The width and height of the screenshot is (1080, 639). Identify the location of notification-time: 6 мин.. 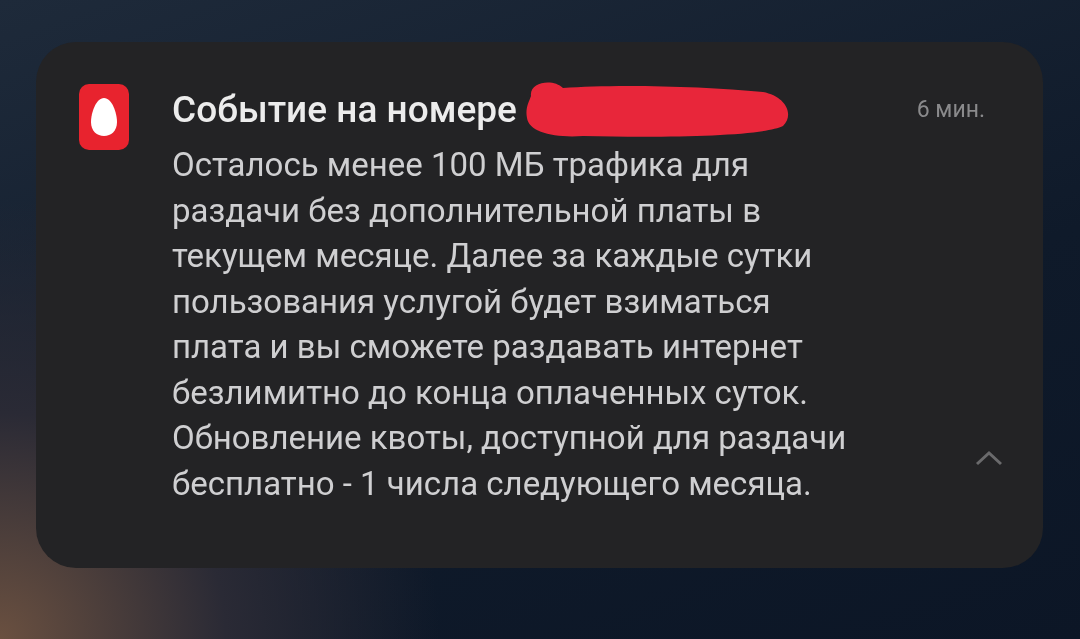
(950, 109).